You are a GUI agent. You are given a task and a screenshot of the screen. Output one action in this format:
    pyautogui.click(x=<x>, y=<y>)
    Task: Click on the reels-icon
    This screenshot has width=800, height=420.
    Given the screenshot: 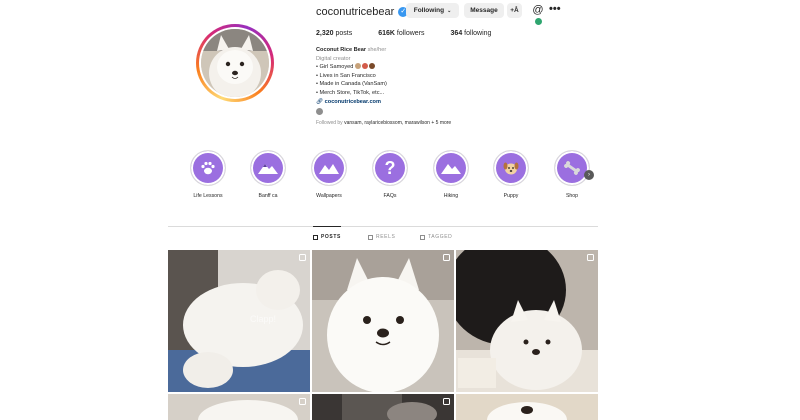 What is the action you would take?
    pyautogui.click(x=370, y=237)
    